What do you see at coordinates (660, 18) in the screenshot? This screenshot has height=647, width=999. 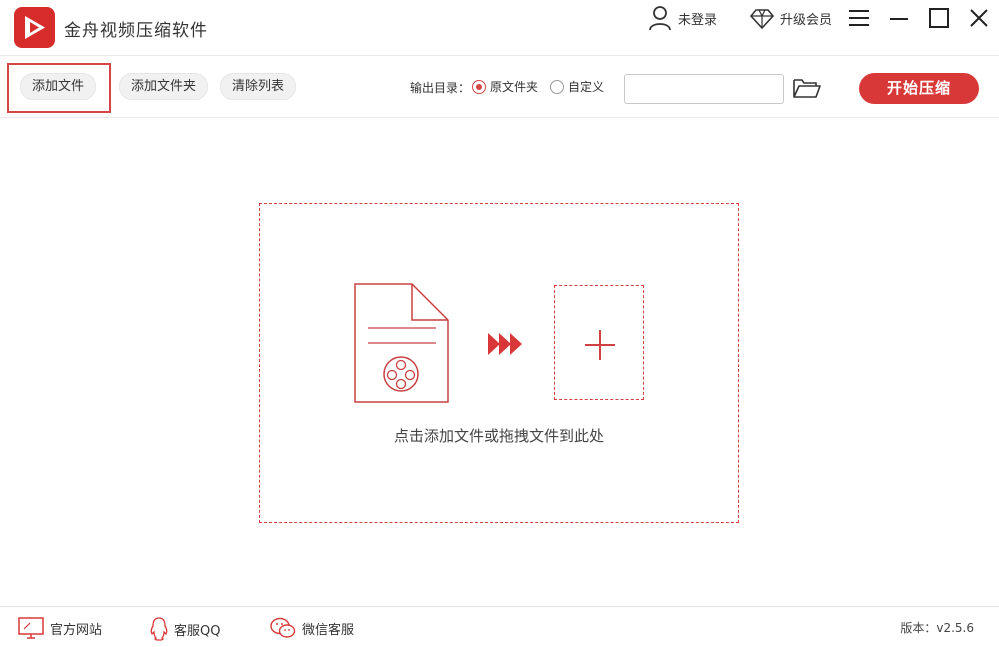 I see `user-icon` at bounding box center [660, 18].